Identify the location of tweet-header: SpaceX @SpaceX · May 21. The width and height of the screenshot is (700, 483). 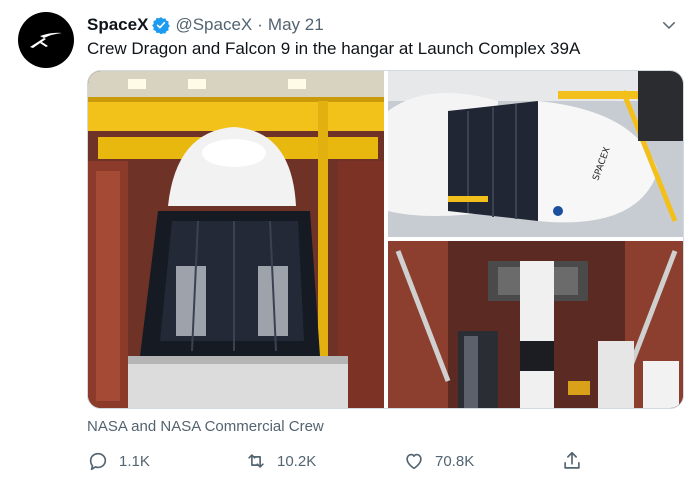
(383, 25).